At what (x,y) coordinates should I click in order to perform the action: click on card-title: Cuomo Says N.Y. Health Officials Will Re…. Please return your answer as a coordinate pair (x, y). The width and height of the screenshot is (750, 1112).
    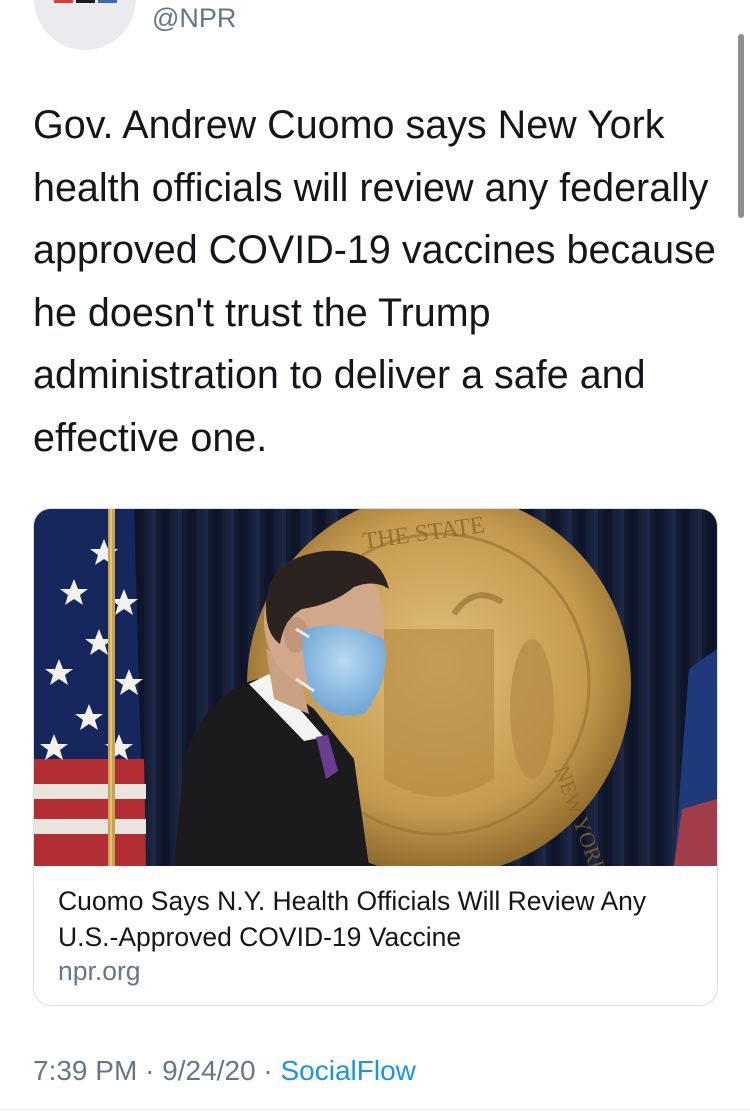
    Looking at the image, I should click on (378, 919).